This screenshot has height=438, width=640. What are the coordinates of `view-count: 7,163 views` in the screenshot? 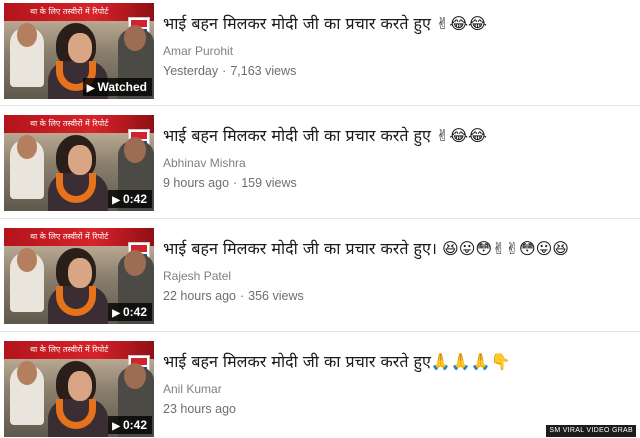 It's located at (263, 71).